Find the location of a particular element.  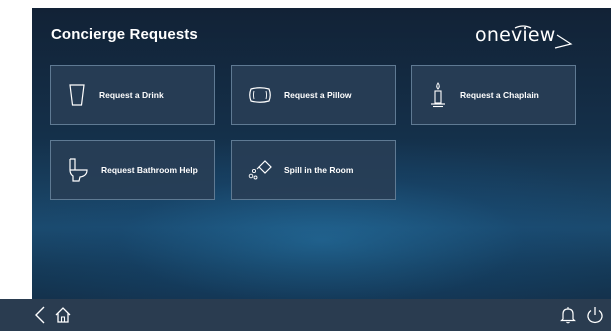

drink-cup-icon is located at coordinates (77, 95).